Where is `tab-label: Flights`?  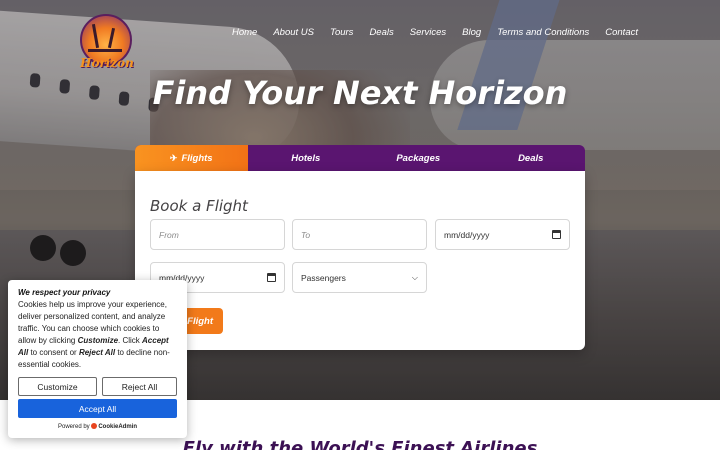 tab-label: Flights is located at coordinates (197, 158).